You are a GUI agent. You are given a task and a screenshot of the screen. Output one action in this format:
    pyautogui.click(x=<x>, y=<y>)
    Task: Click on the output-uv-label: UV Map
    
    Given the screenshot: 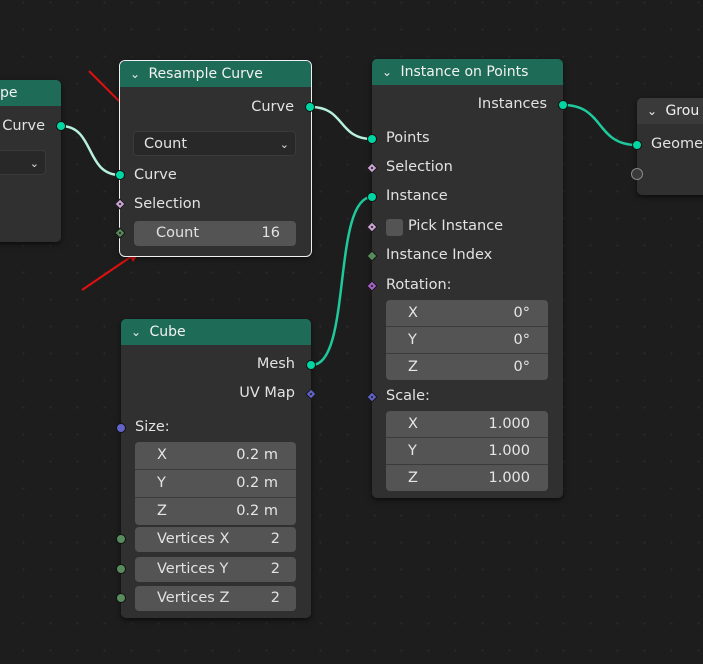 What is the action you would take?
    pyautogui.click(x=267, y=393)
    